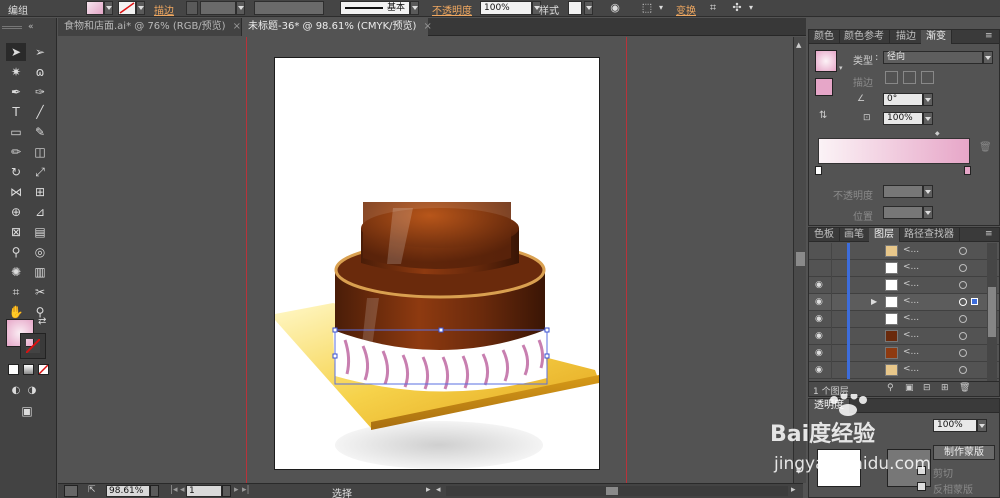 The width and height of the screenshot is (1000, 498). What do you see at coordinates (16, 232) in the screenshot?
I see `mesh-tool-icon: ⊠` at bounding box center [16, 232].